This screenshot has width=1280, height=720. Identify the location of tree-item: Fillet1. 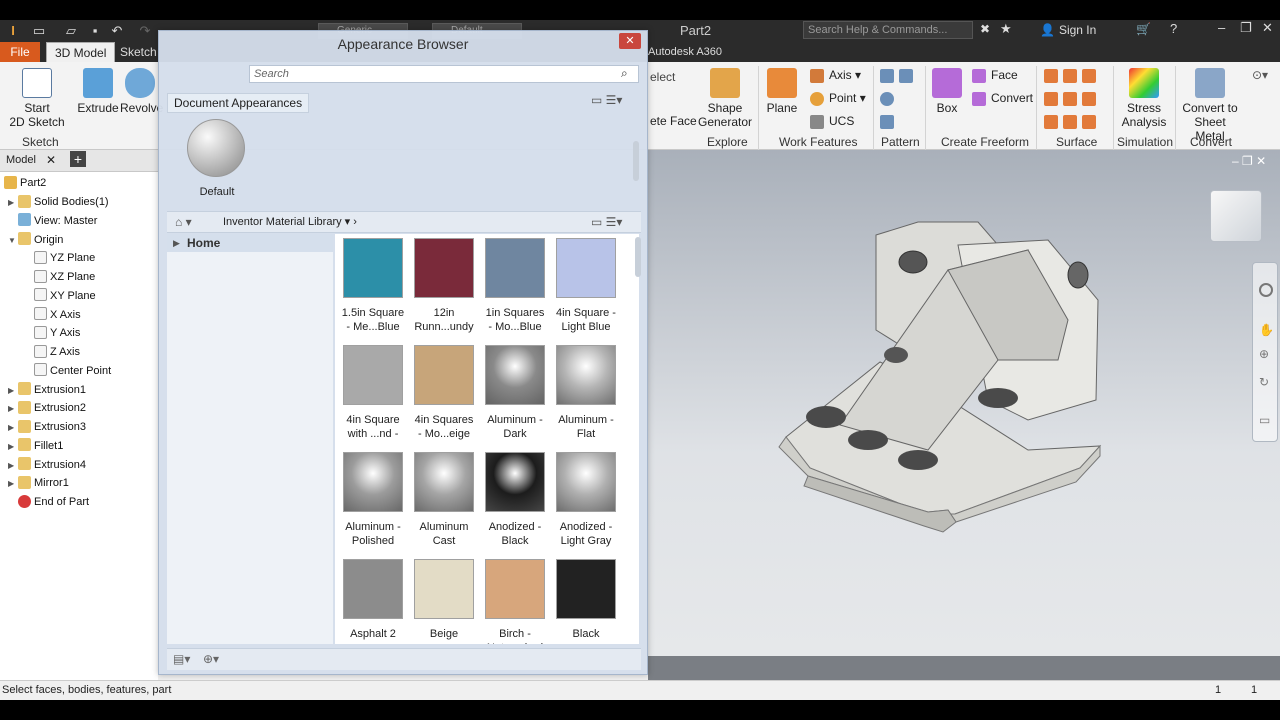
(40, 446).